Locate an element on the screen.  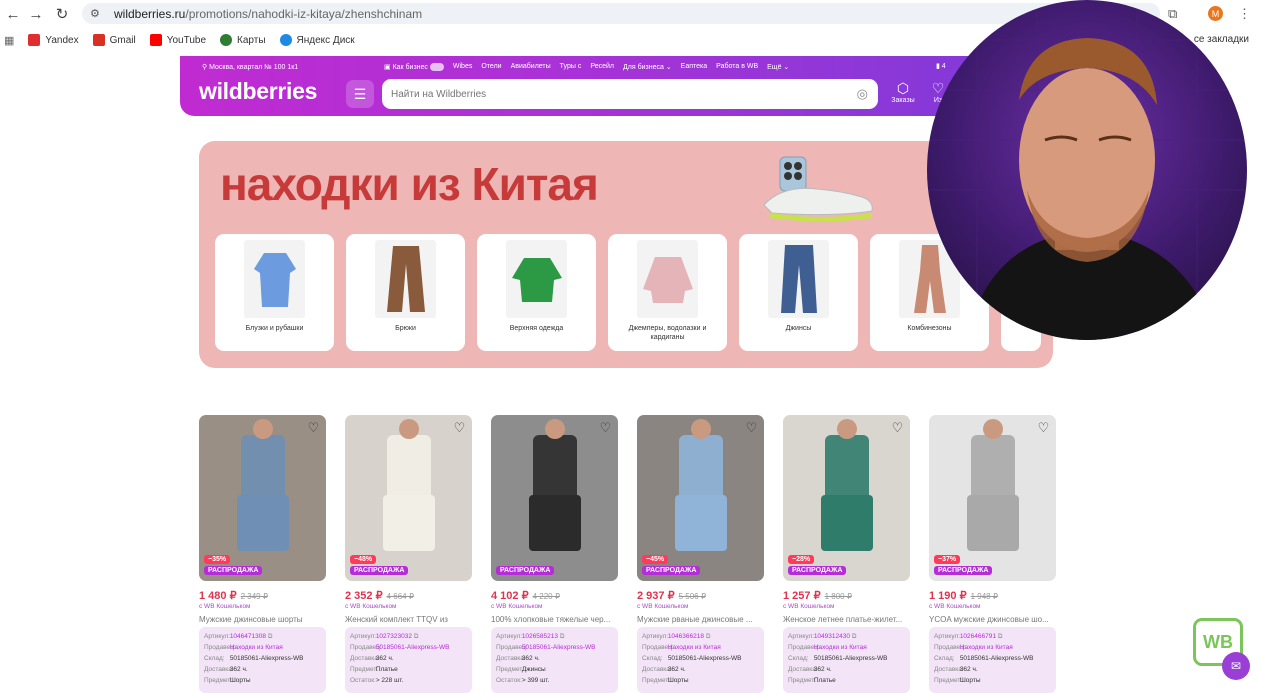
reload-icon: ↻ is located at coordinates (62, 14).